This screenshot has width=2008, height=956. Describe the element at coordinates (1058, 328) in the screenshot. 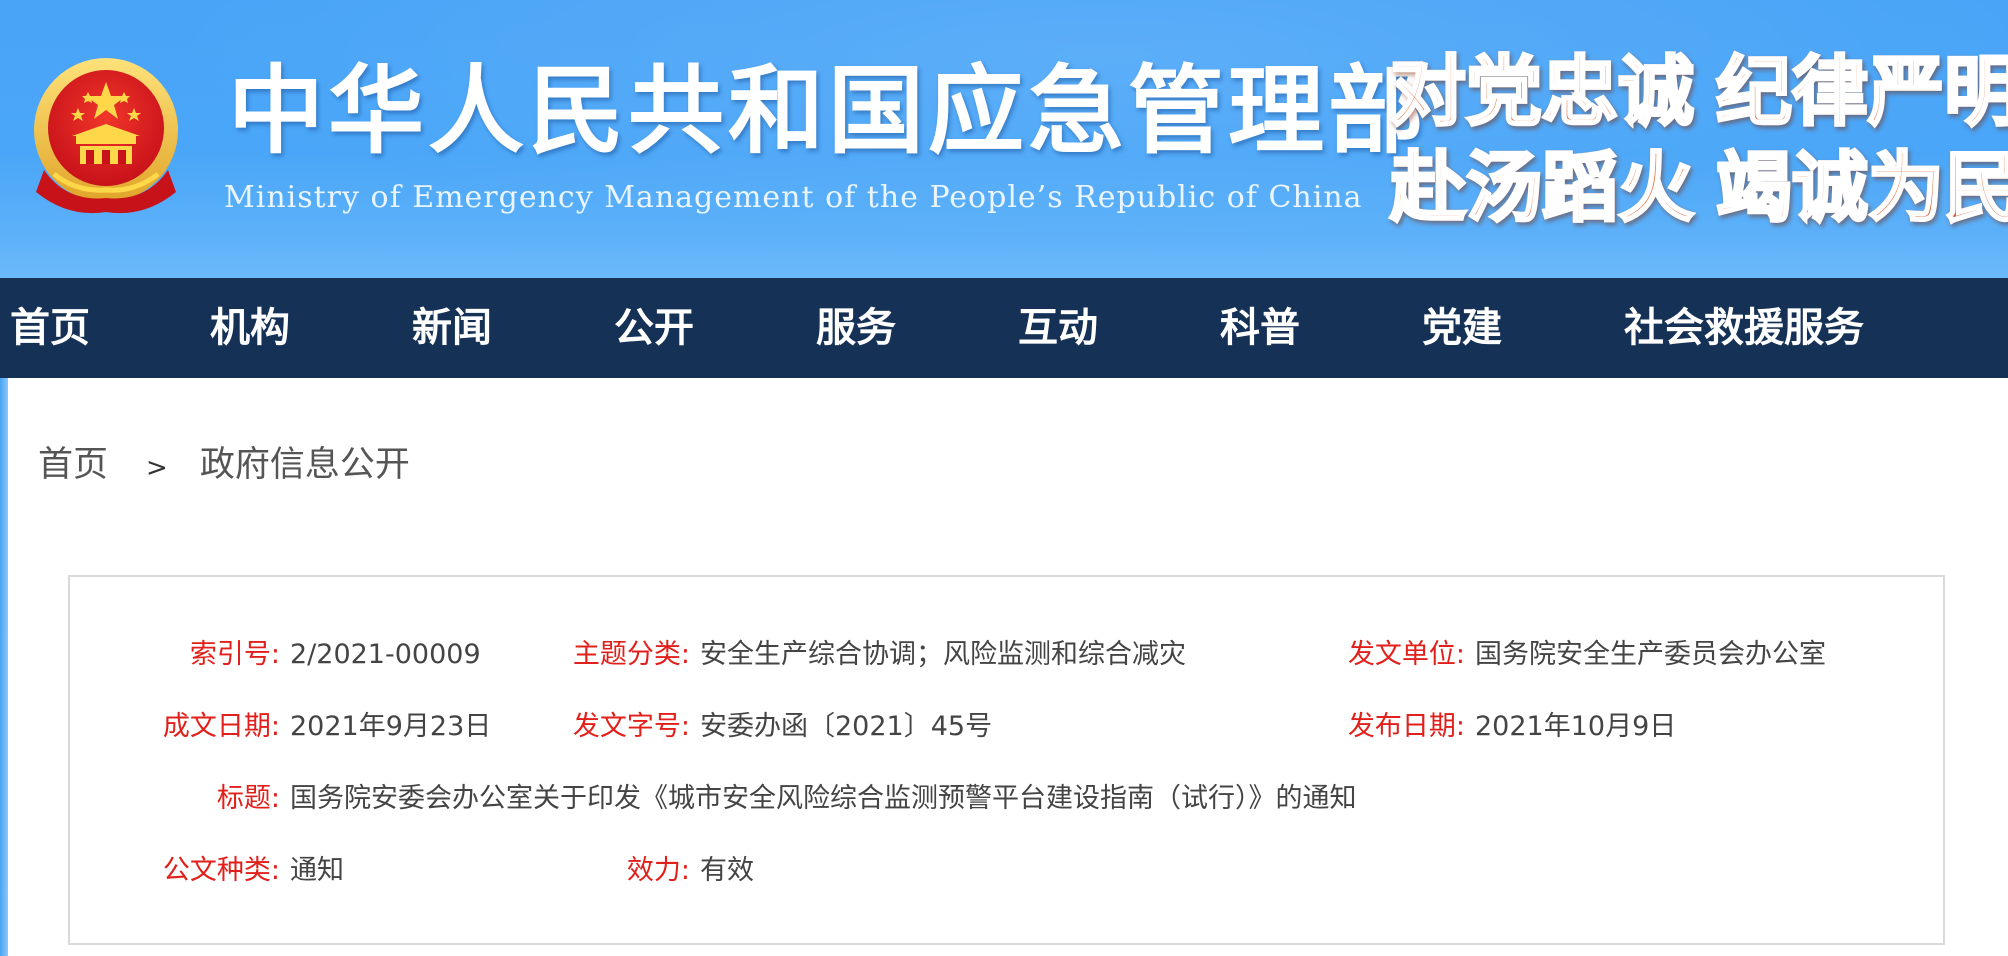

I see `nav-item-interaction: 互动` at that location.